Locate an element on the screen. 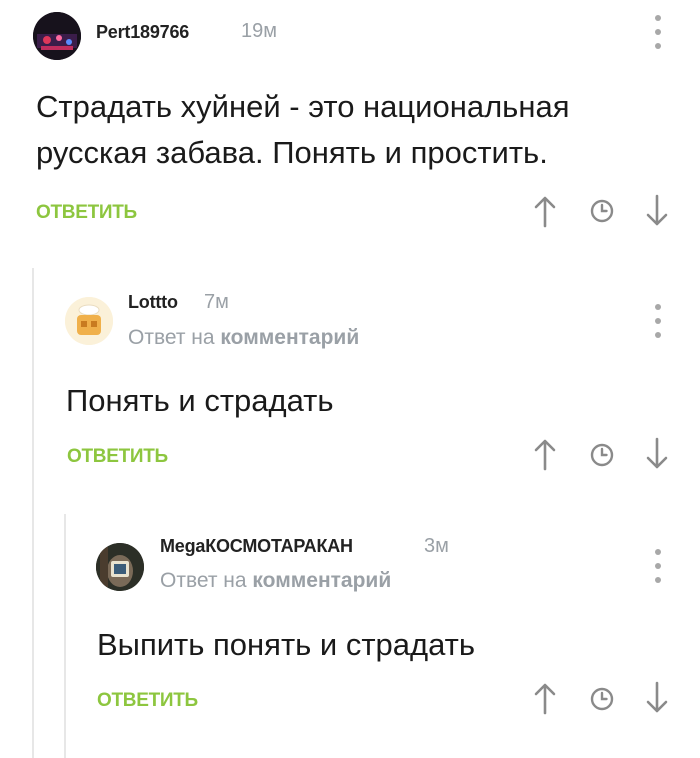 This screenshot has width=700, height=758. comment-text: Понять и страдать is located at coordinates (200, 401).